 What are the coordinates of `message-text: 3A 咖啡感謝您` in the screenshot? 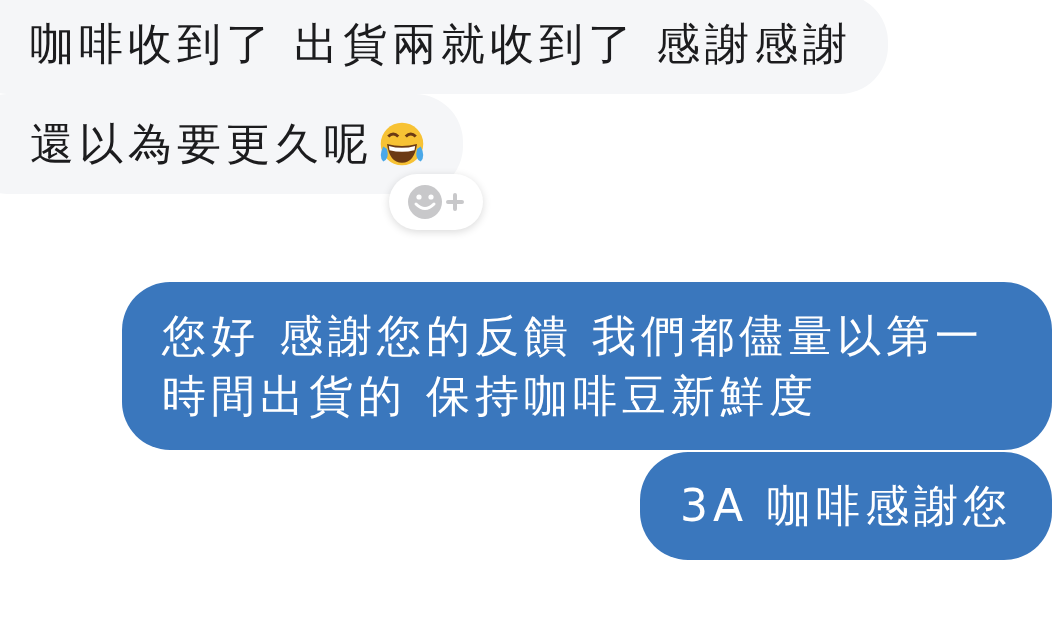 It's located at (845, 506).